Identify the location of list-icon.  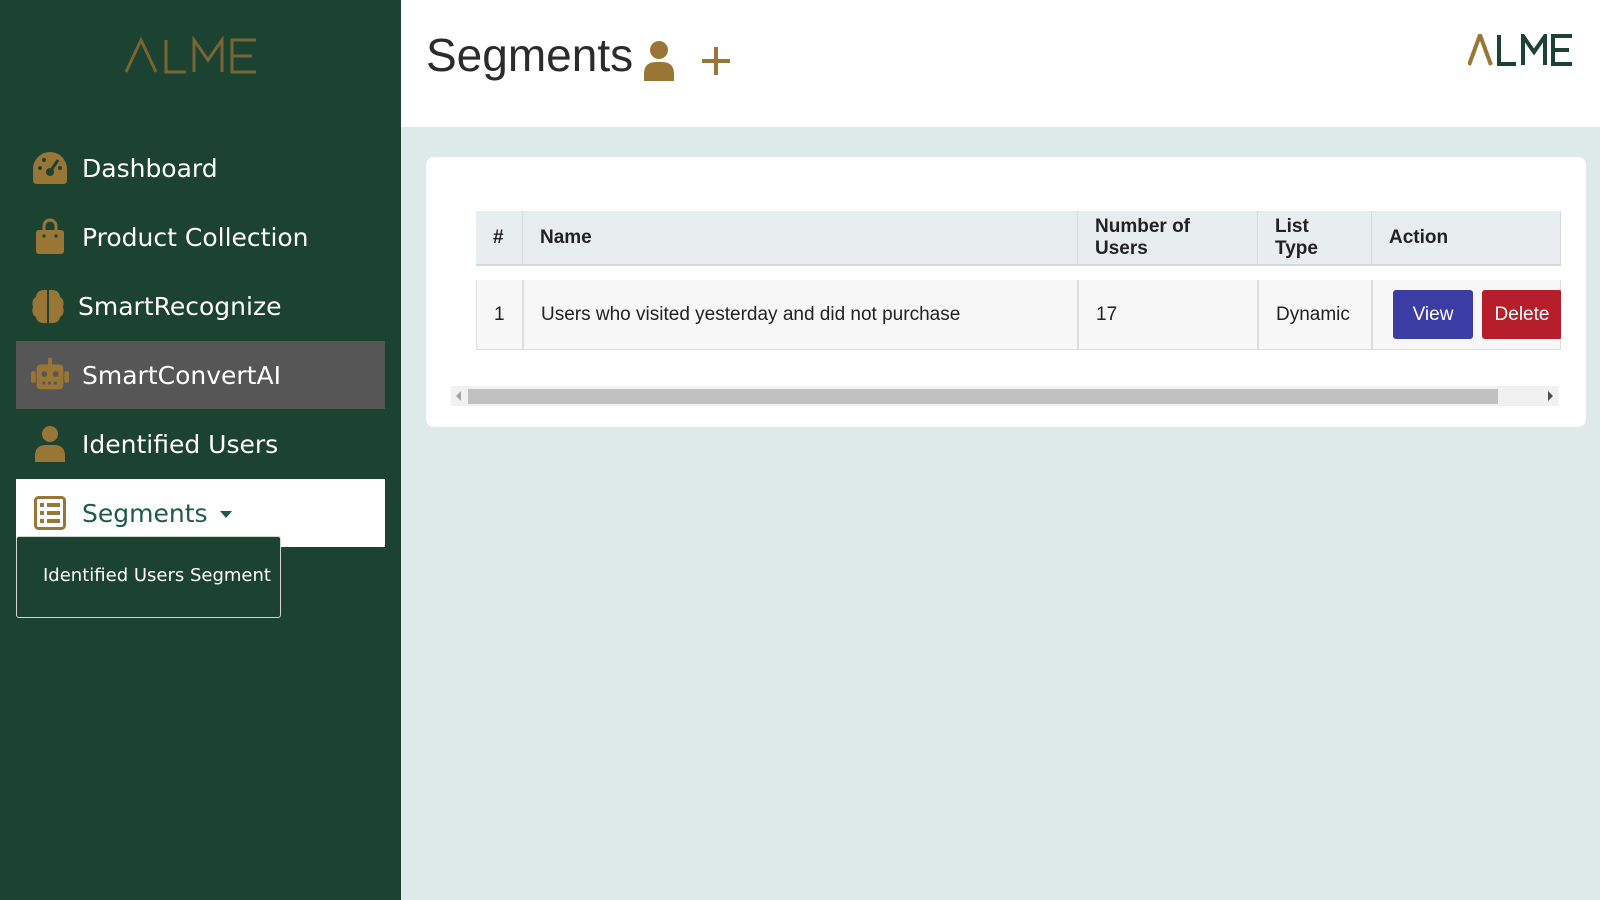
(50, 513).